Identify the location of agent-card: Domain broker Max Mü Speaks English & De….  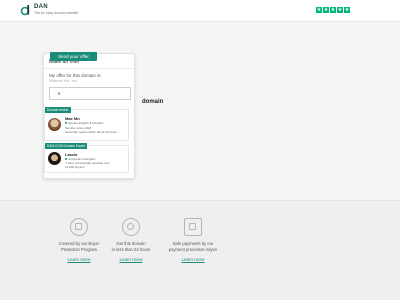
(86, 124).